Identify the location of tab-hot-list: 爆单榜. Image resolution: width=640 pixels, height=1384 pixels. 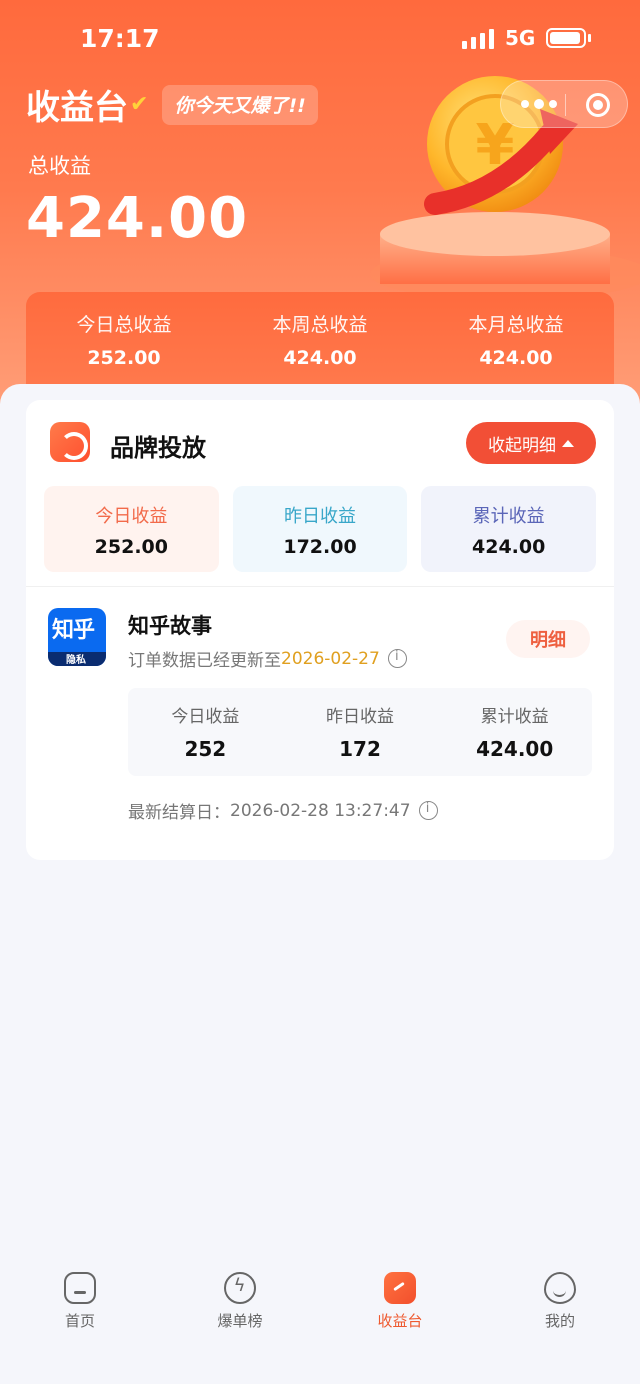
(240, 1320).